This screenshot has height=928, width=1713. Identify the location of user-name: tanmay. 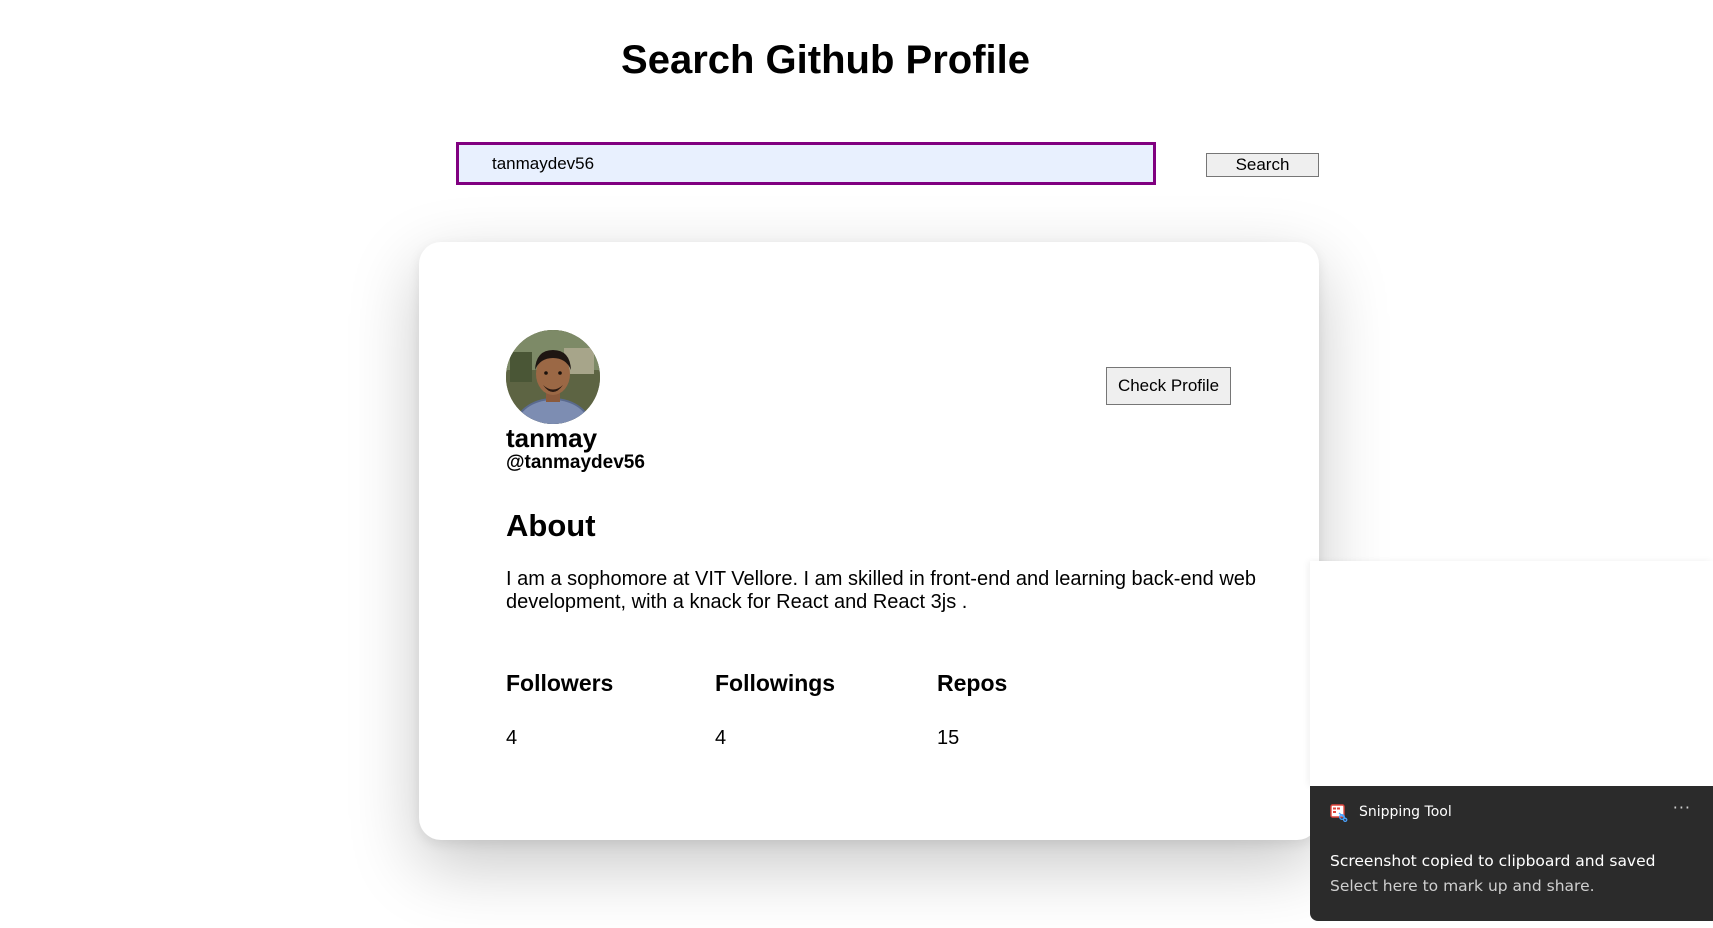
(552, 438).